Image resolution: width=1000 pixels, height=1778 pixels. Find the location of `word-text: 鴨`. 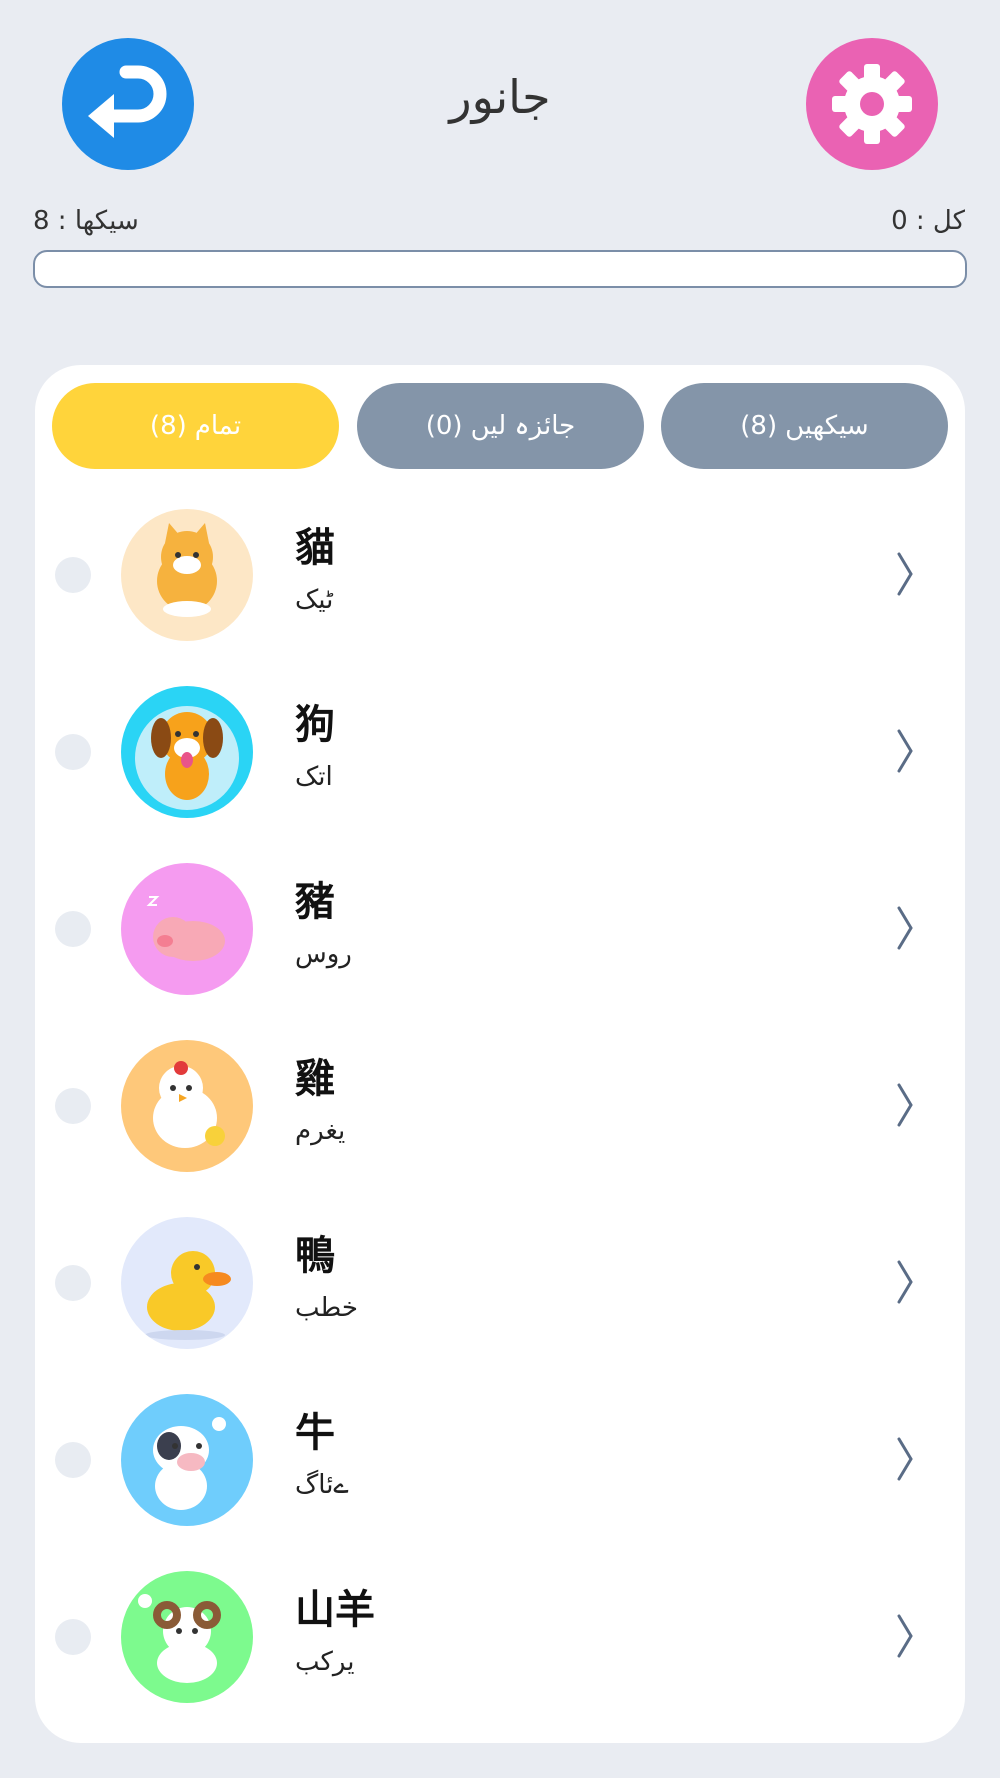

word-text: 鴨 is located at coordinates (315, 1256).